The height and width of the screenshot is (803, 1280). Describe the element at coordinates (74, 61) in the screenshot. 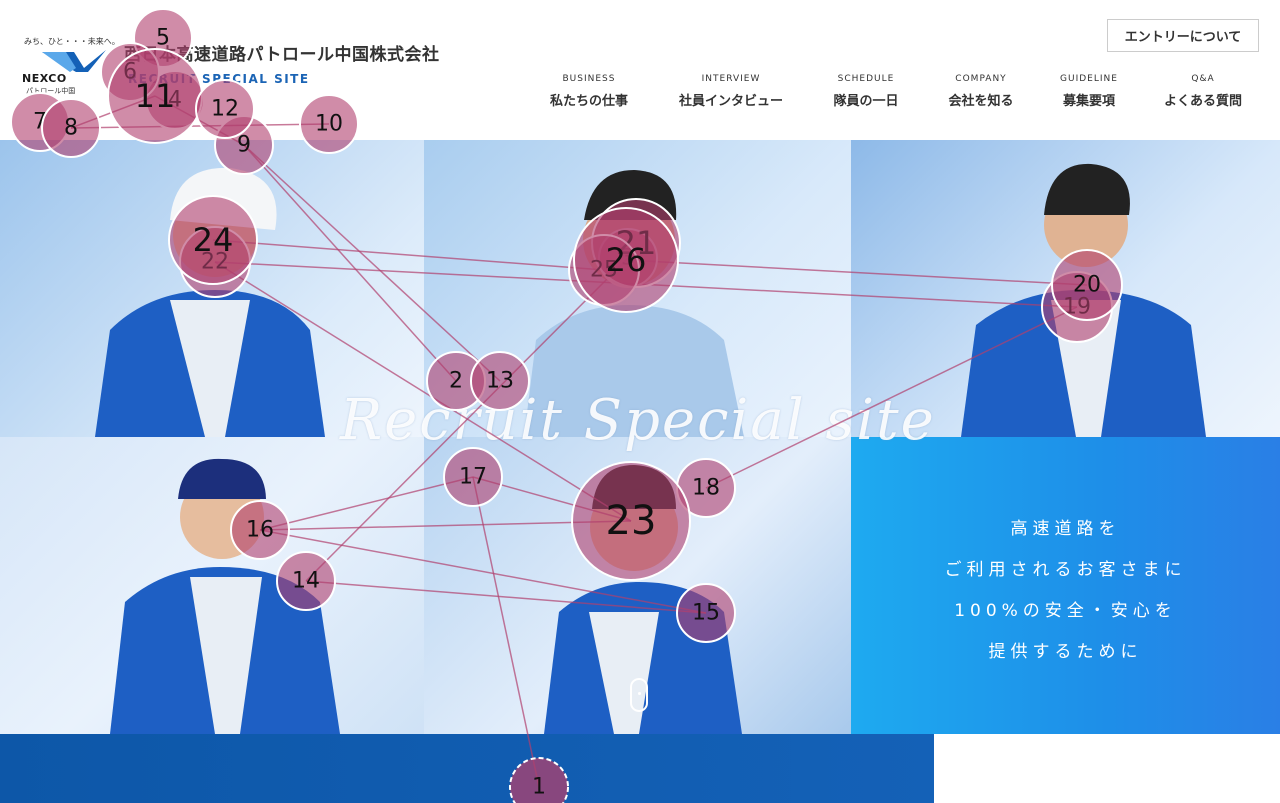

I see `nexco-v-mark-icon` at that location.